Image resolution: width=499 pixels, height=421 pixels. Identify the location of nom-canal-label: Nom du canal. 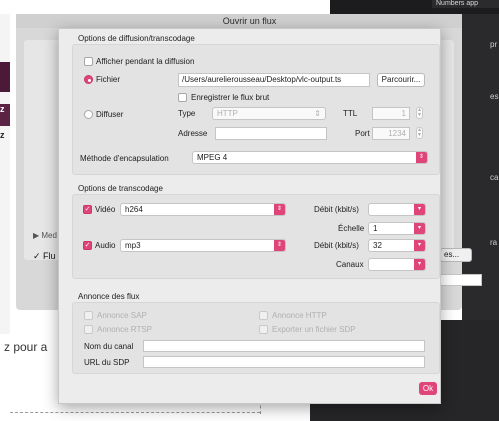
(109, 346).